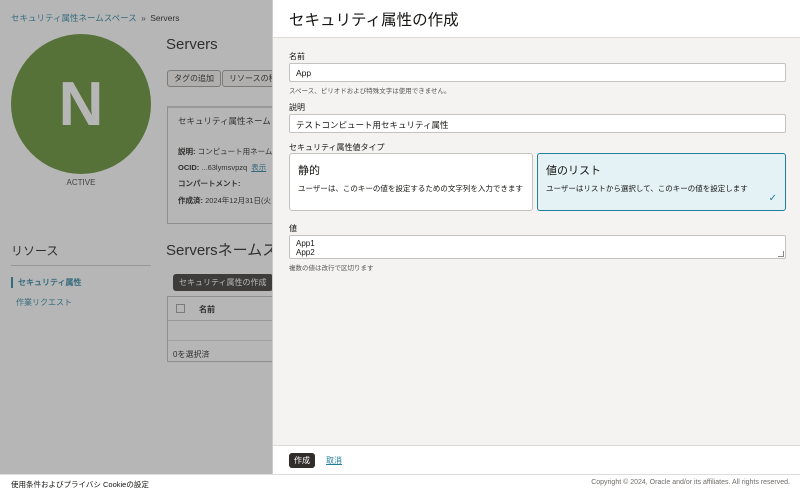  What do you see at coordinates (536, 19) in the screenshot?
I see `panel-header: セキュリティ属性の作成` at bounding box center [536, 19].